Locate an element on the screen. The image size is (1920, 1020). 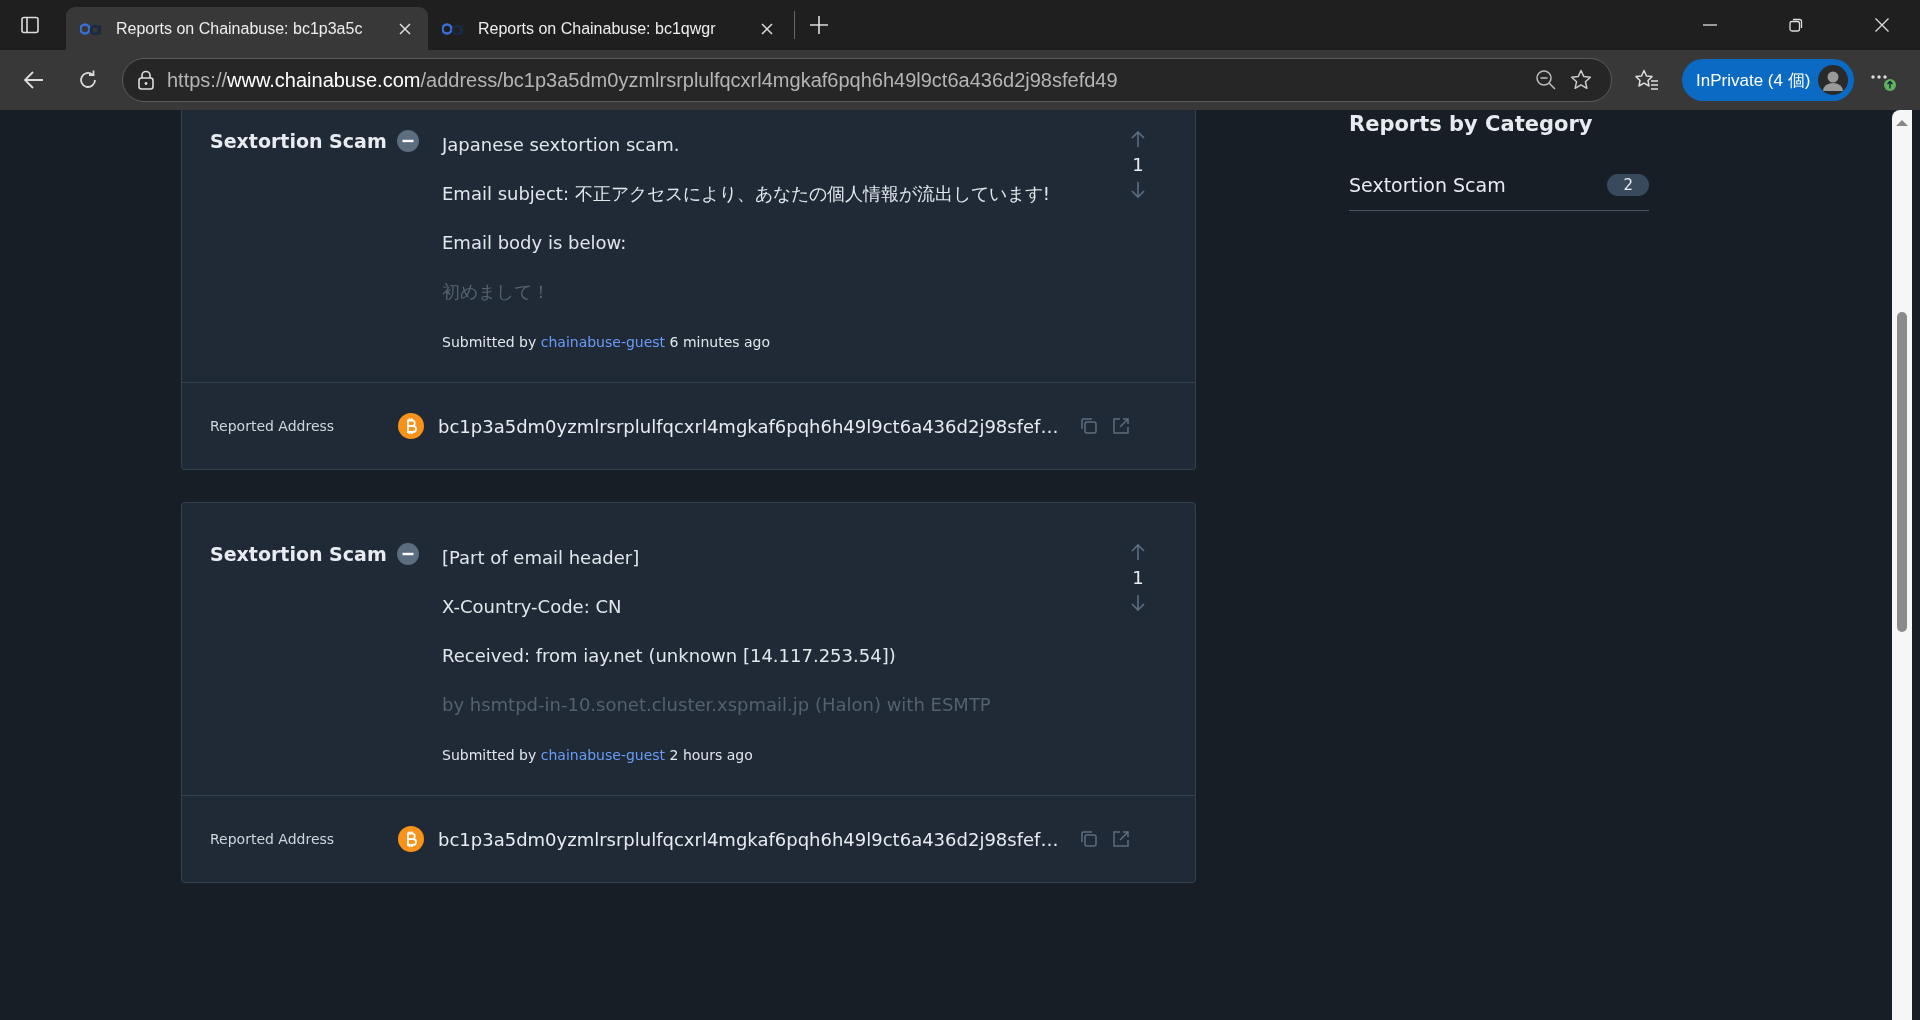
address-bar: https://www.chainabuse.com/address/bc1p3a5dm0yzmlrsrplulfqcxrl4mgkaf6pqh6h49l9ct6a436d2j98sfefd49 is located at coordinates (867, 80).